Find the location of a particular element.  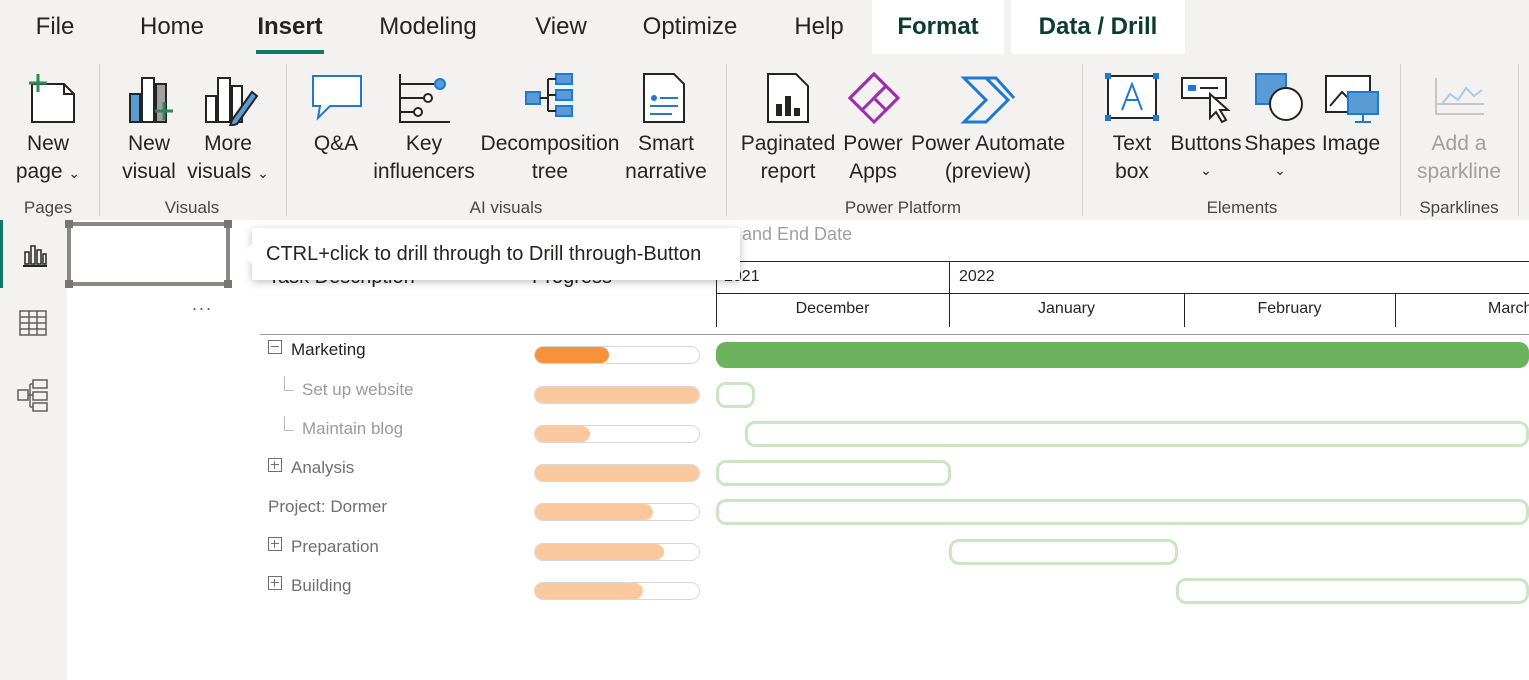

text-box-label-1: Text is located at coordinates (1132, 143).